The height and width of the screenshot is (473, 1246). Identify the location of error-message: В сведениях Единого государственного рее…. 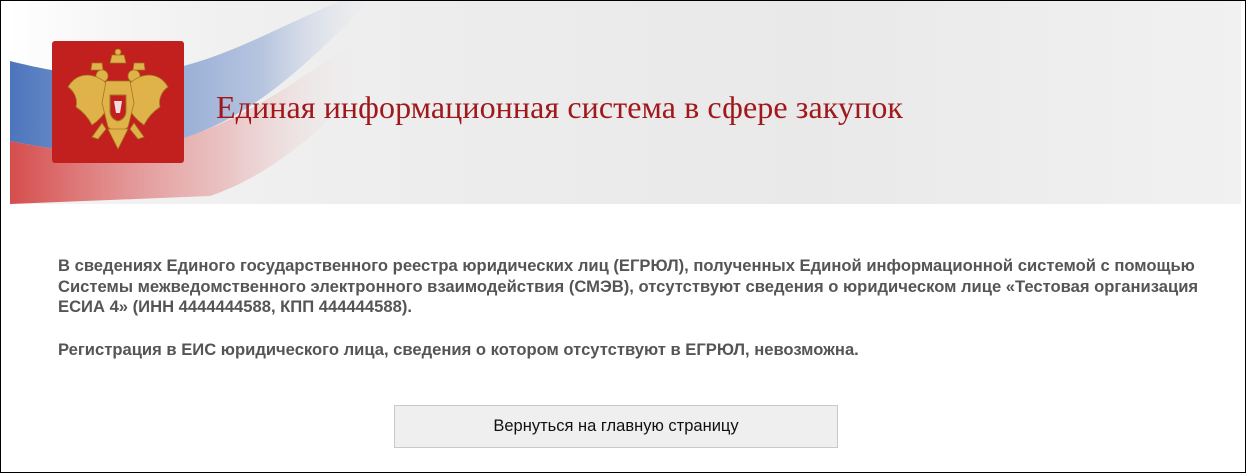
(628, 286).